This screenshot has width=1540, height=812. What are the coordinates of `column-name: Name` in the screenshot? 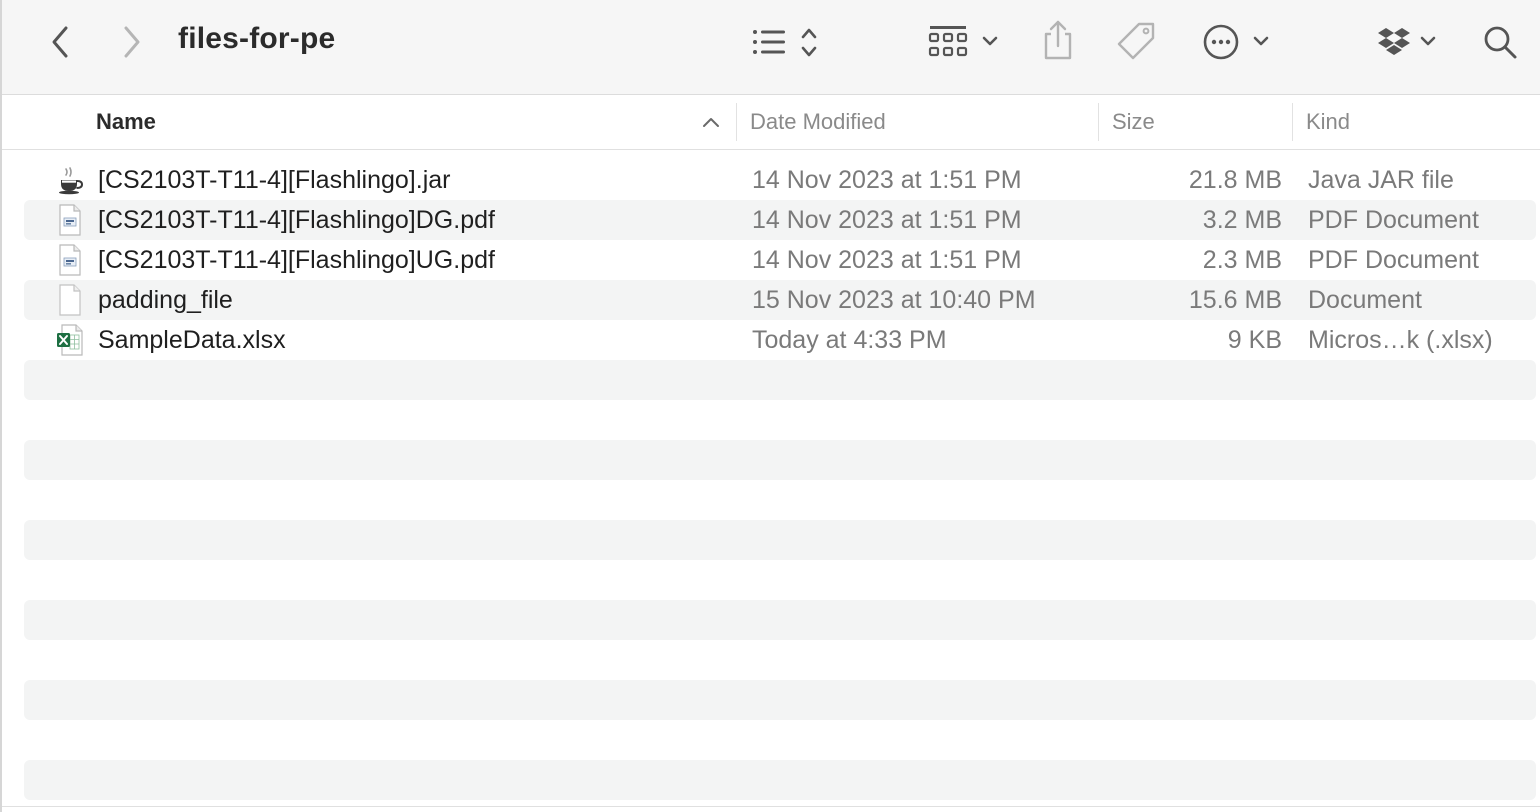 It's located at (126, 122).